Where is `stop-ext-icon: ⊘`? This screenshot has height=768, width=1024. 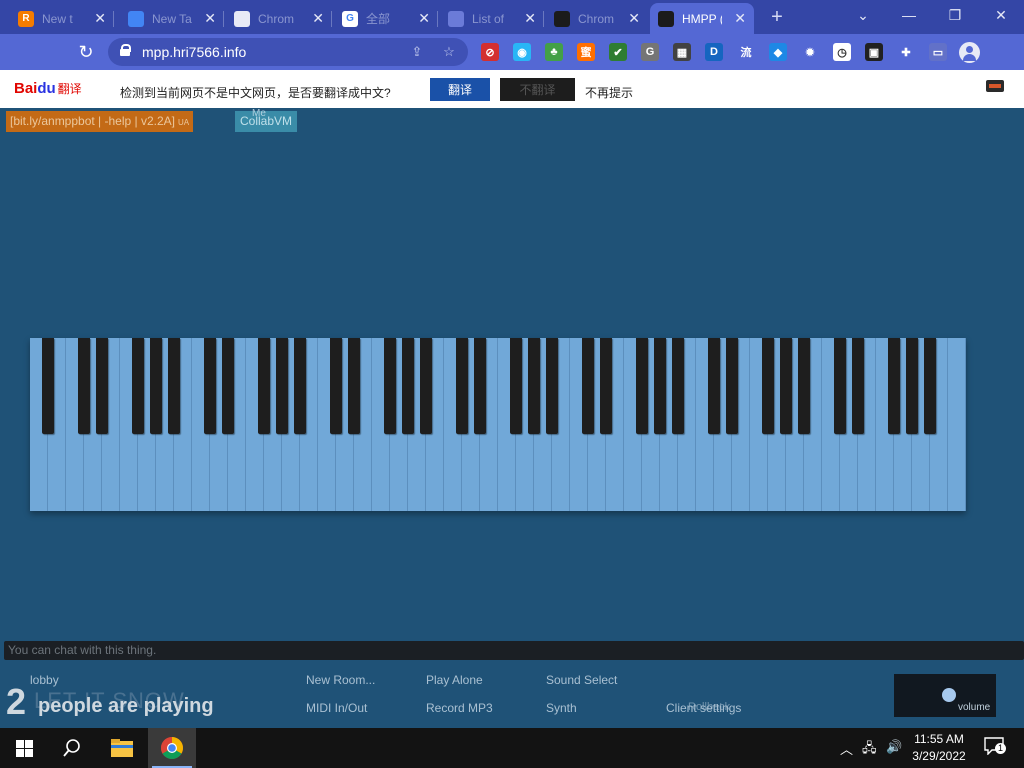
stop-ext-icon: ⊘ is located at coordinates (490, 52).